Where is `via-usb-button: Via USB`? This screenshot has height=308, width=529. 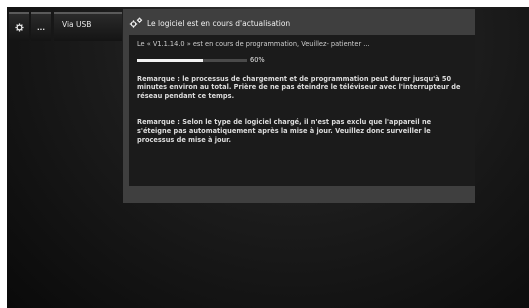
via-usb-button: Via USB is located at coordinates (88, 26).